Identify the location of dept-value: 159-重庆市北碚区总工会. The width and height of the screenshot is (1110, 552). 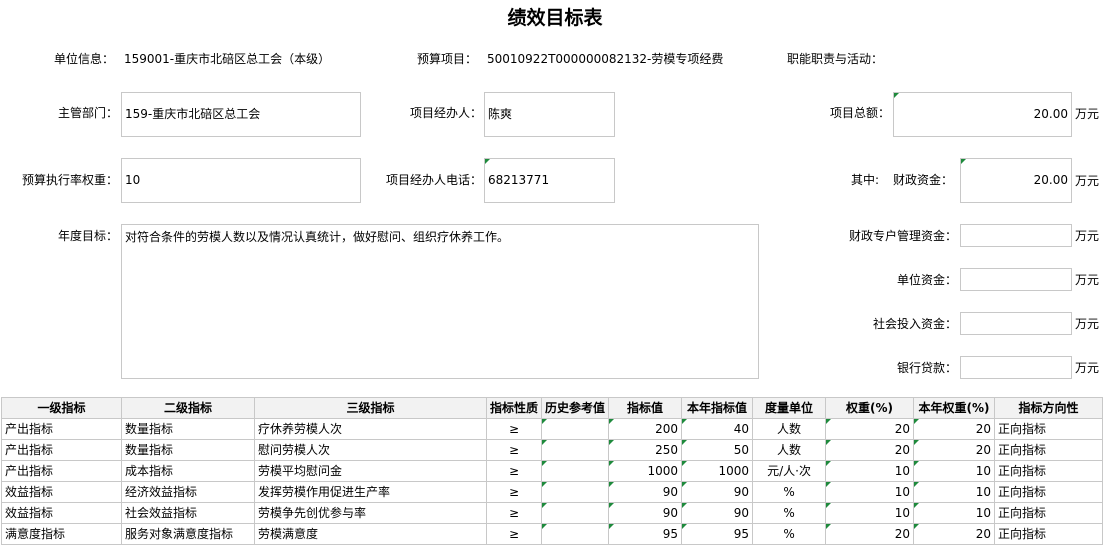
(193, 114).